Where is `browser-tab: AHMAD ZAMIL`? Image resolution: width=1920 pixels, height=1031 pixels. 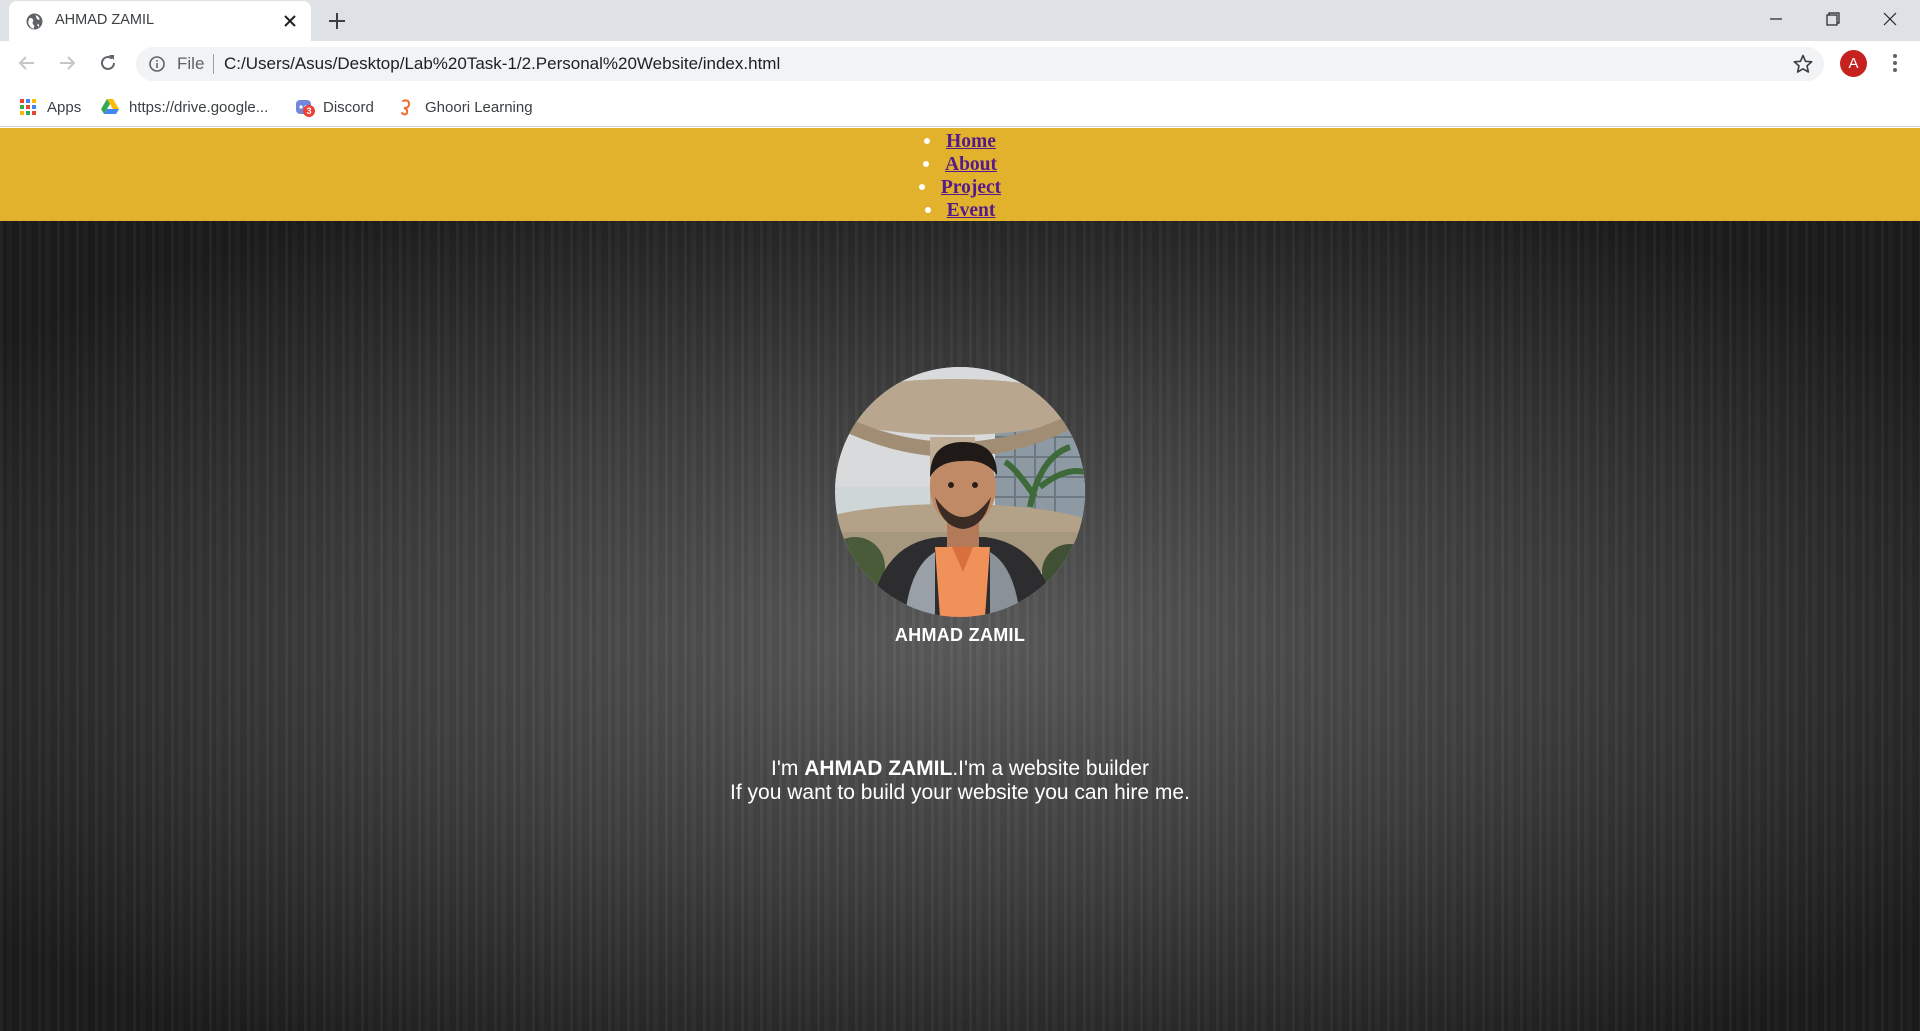
browser-tab: AHMAD ZAMIL is located at coordinates (160, 21).